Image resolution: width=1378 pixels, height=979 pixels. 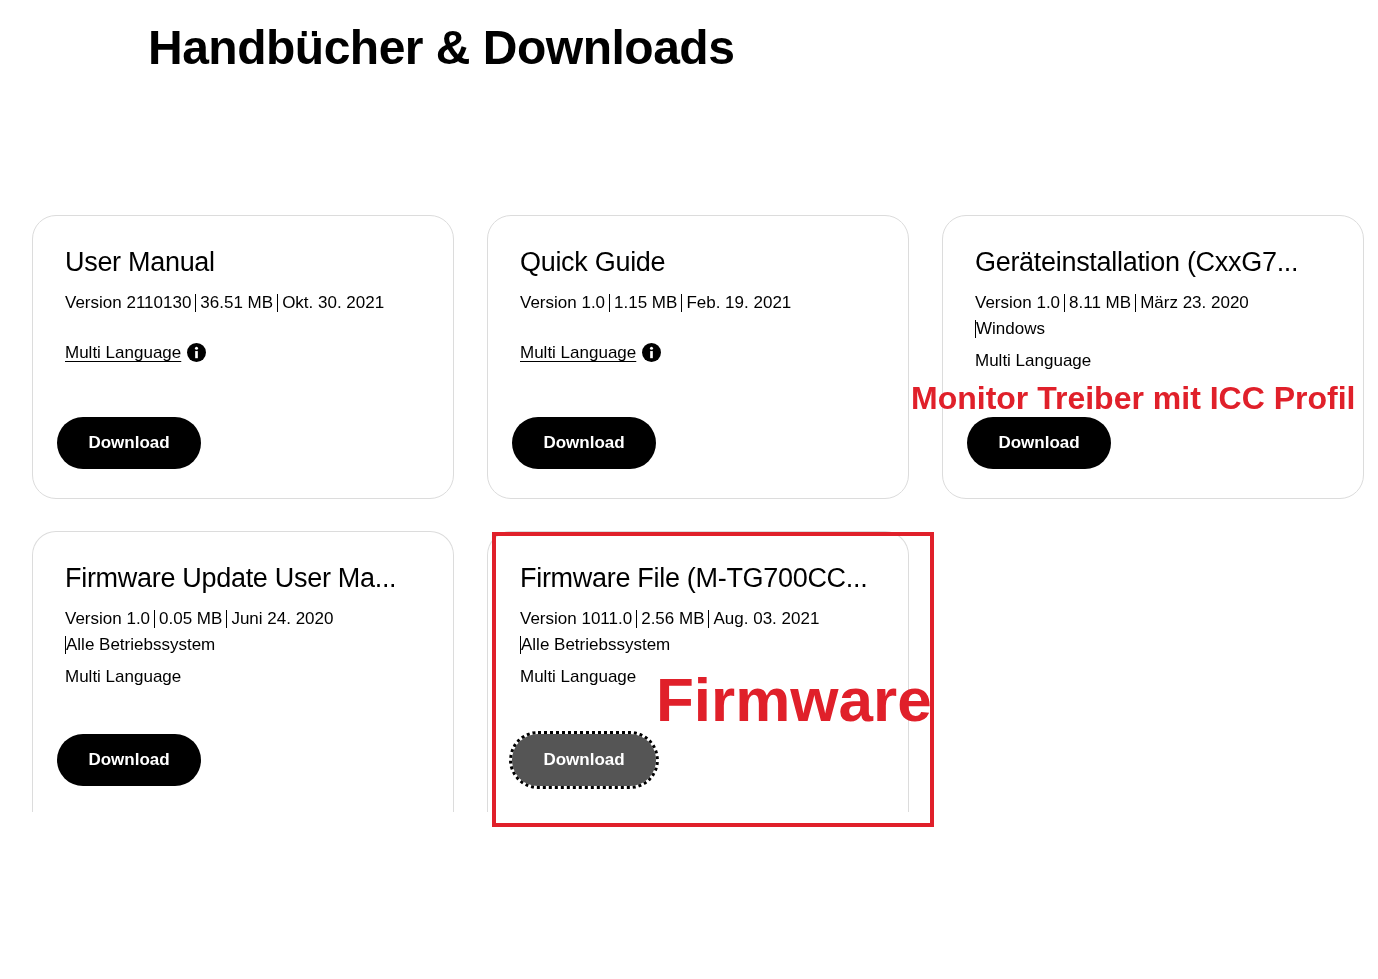 I want to click on page-title: Handbücher & Downloads, so click(x=442, y=48).